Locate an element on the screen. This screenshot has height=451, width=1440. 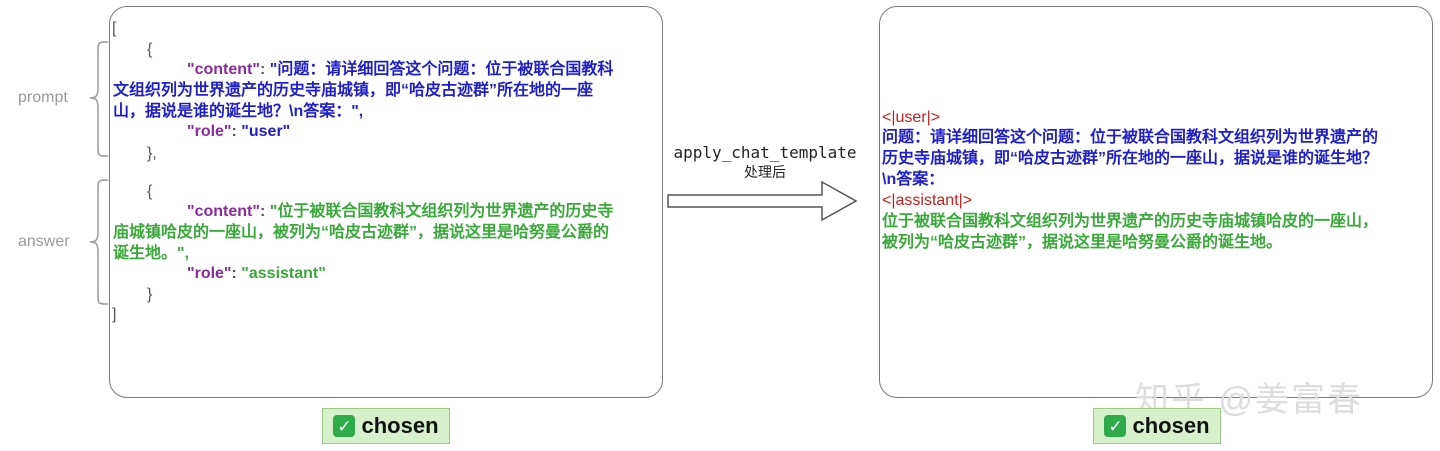
answer-brace is located at coordinates (99, 242).